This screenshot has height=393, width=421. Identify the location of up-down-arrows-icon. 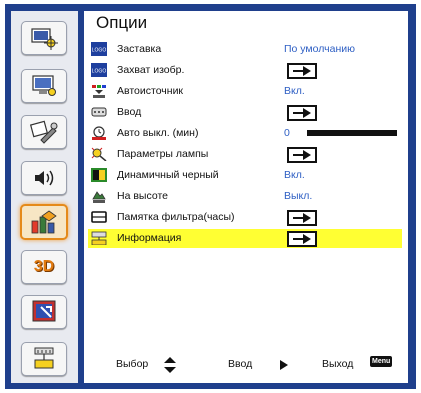
(170, 365).